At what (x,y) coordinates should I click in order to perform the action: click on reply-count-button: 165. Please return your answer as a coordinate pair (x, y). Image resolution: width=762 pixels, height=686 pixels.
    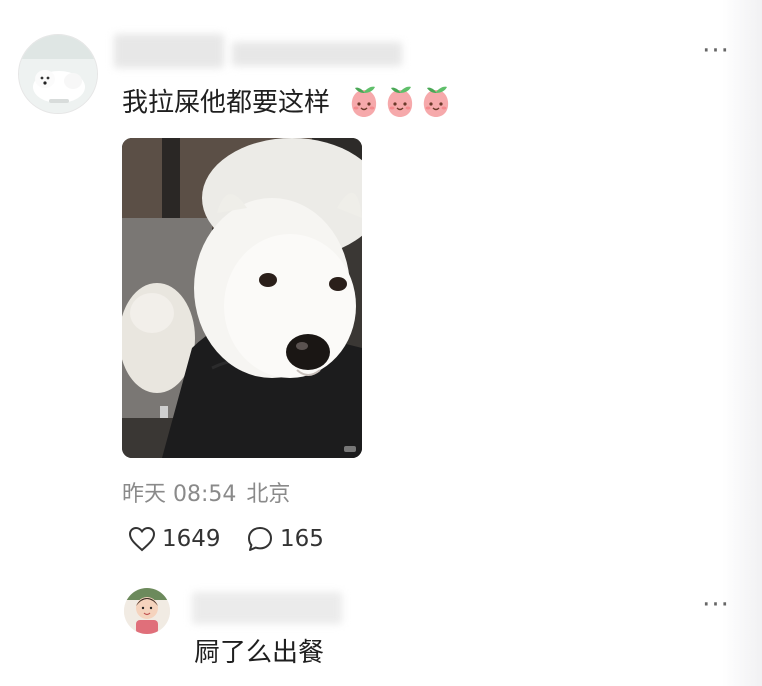
    Looking at the image, I should click on (285, 539).